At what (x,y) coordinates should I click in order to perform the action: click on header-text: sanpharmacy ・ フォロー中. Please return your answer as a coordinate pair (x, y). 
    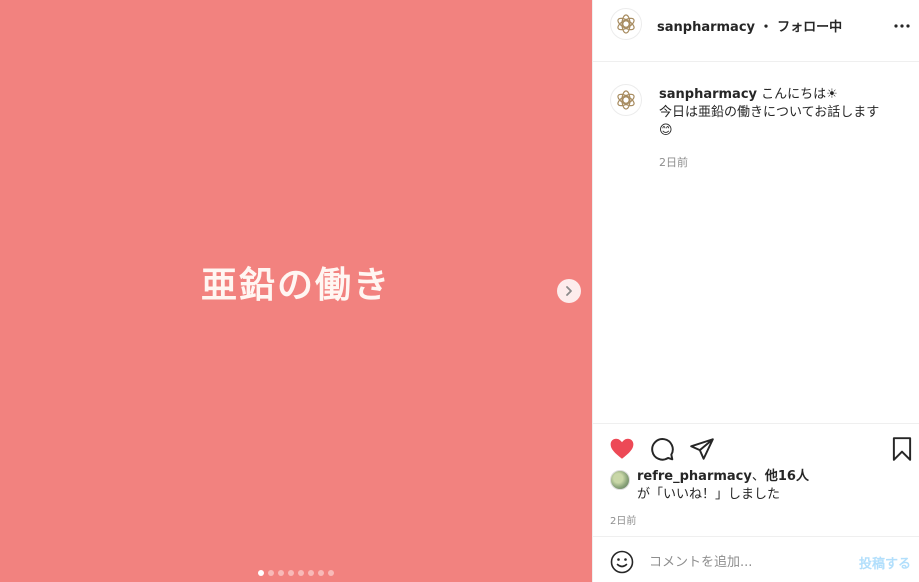
    Looking at the image, I should click on (749, 25).